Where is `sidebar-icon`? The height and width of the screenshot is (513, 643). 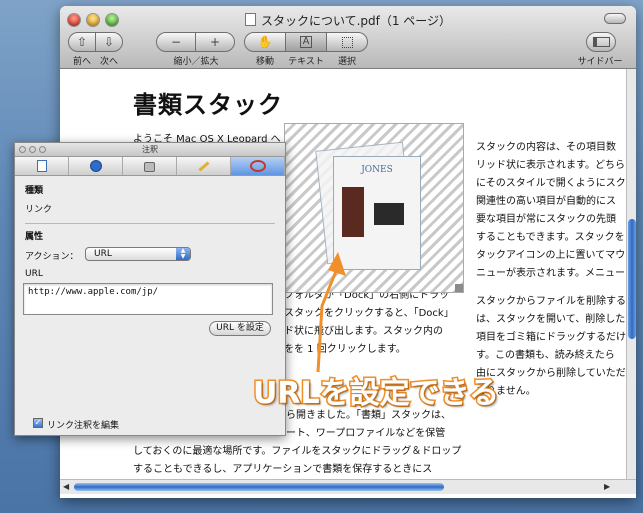
sidebar-icon is located at coordinates (601, 42).